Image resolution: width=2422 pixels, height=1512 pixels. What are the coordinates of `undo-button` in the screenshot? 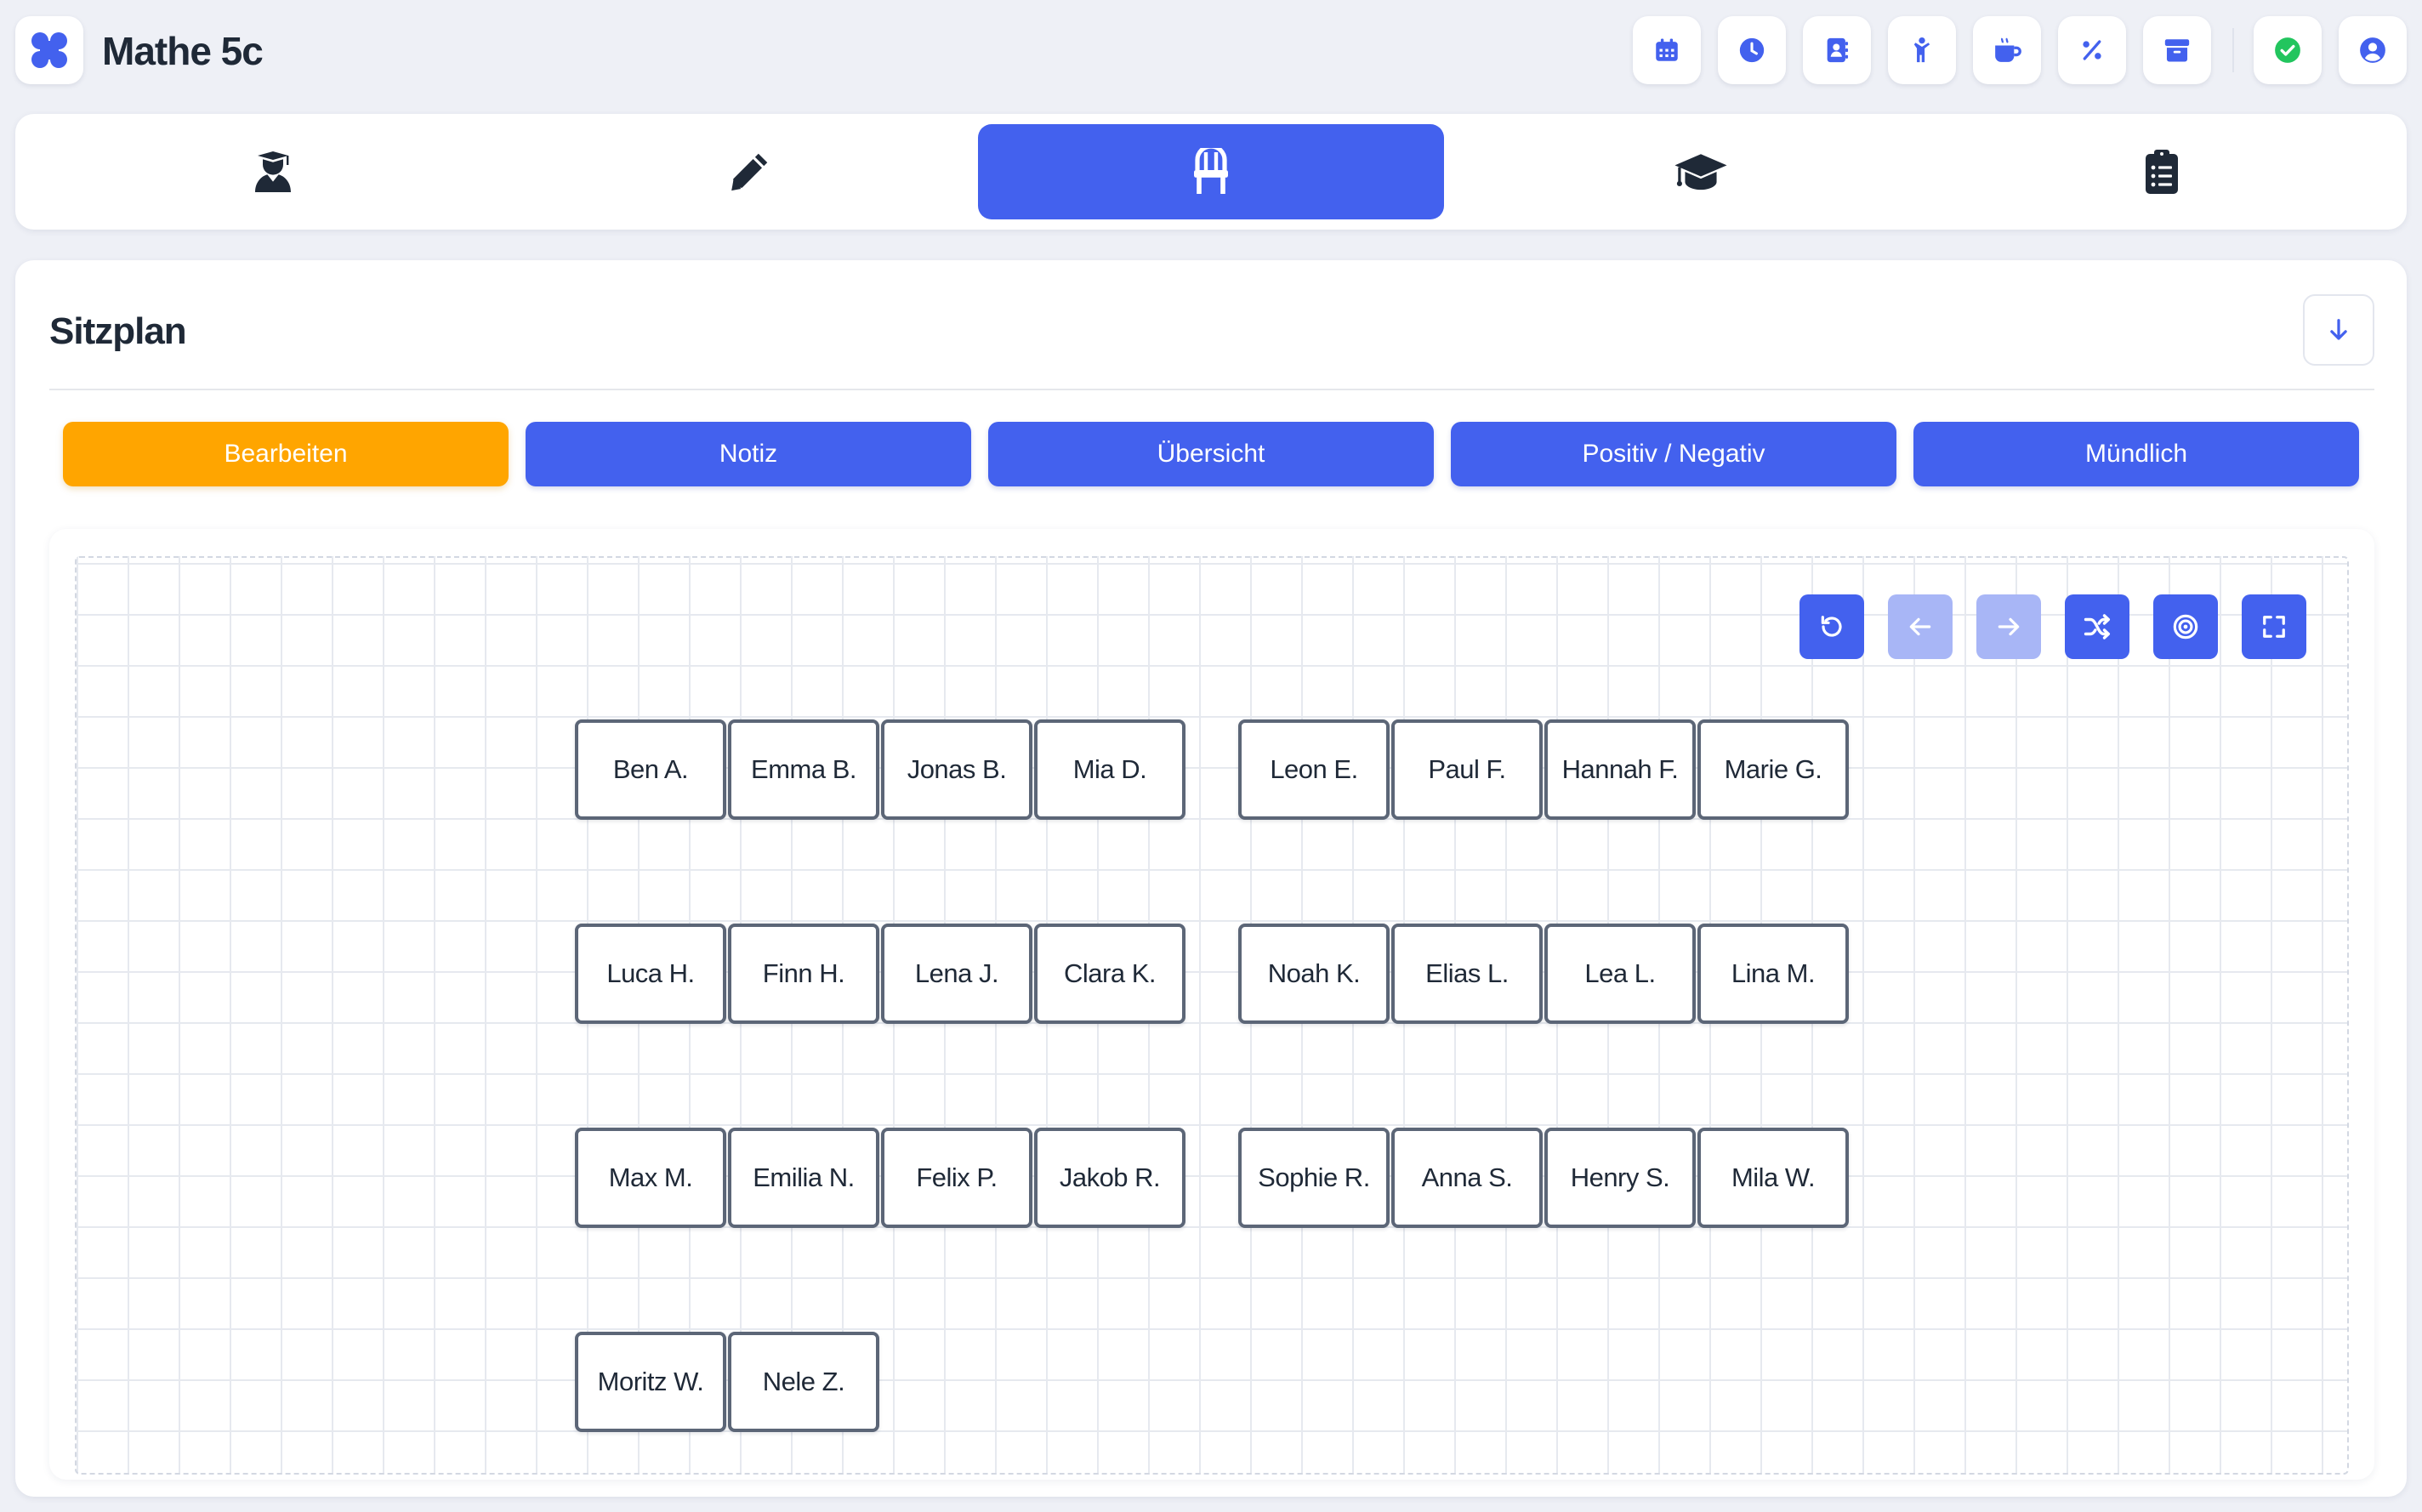 It's located at (1920, 626).